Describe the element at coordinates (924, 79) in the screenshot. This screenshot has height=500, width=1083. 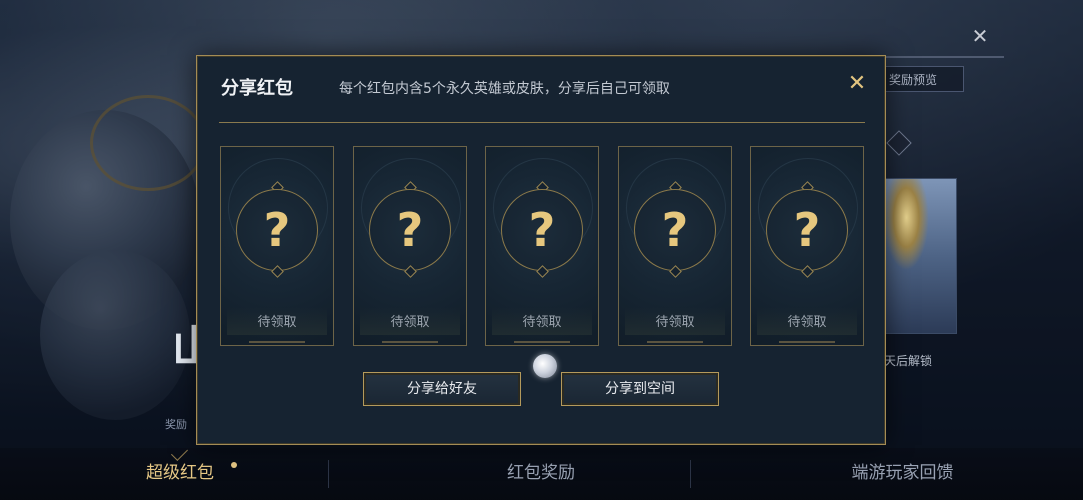
I see `reward-preview-button: 奖励预览` at that location.